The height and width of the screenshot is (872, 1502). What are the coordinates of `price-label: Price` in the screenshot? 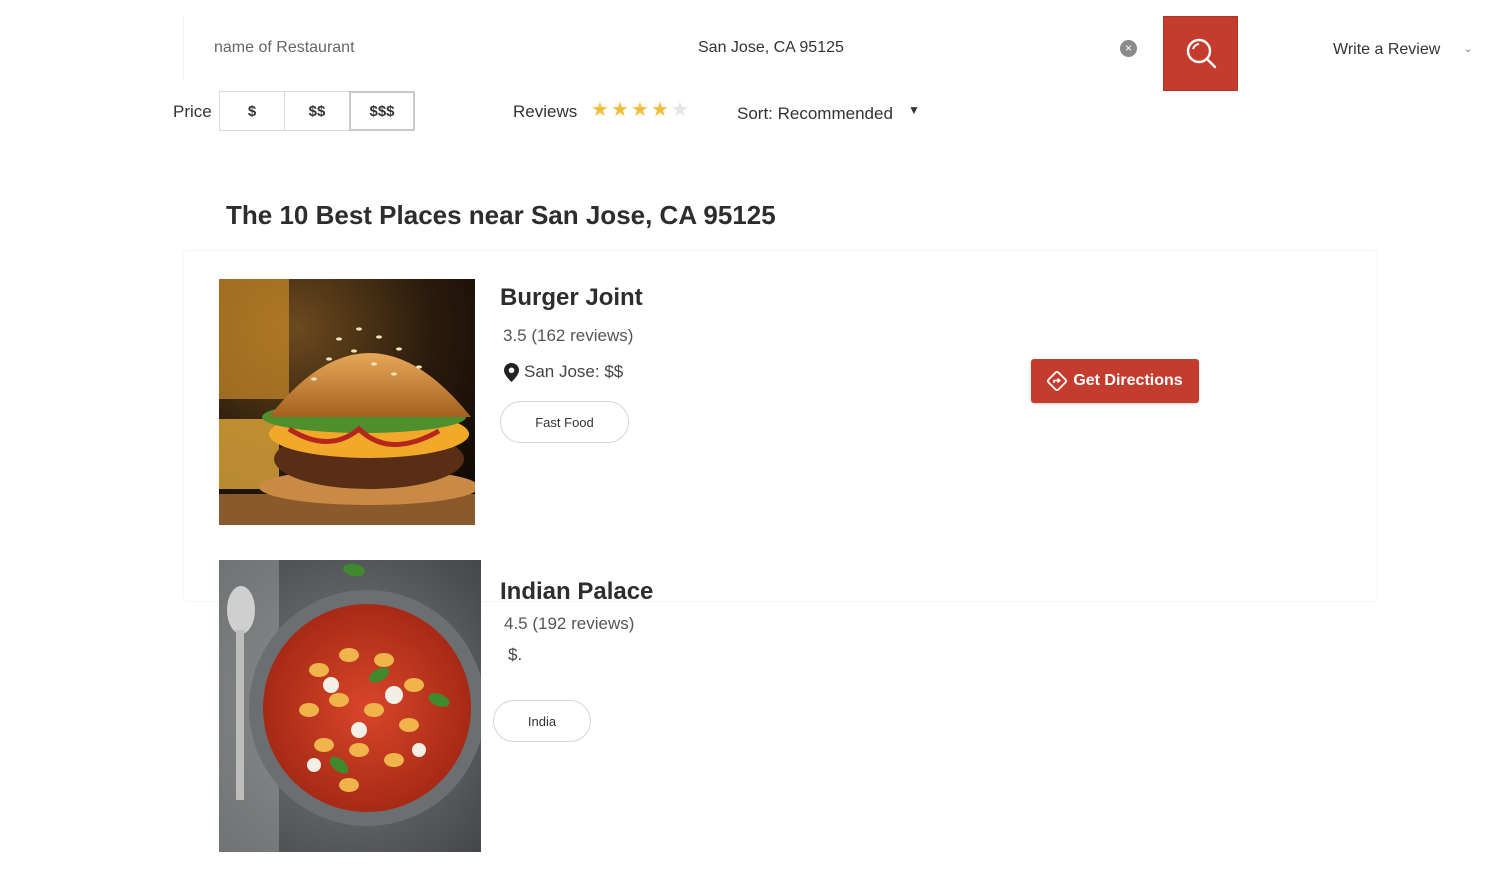 It's located at (192, 111).